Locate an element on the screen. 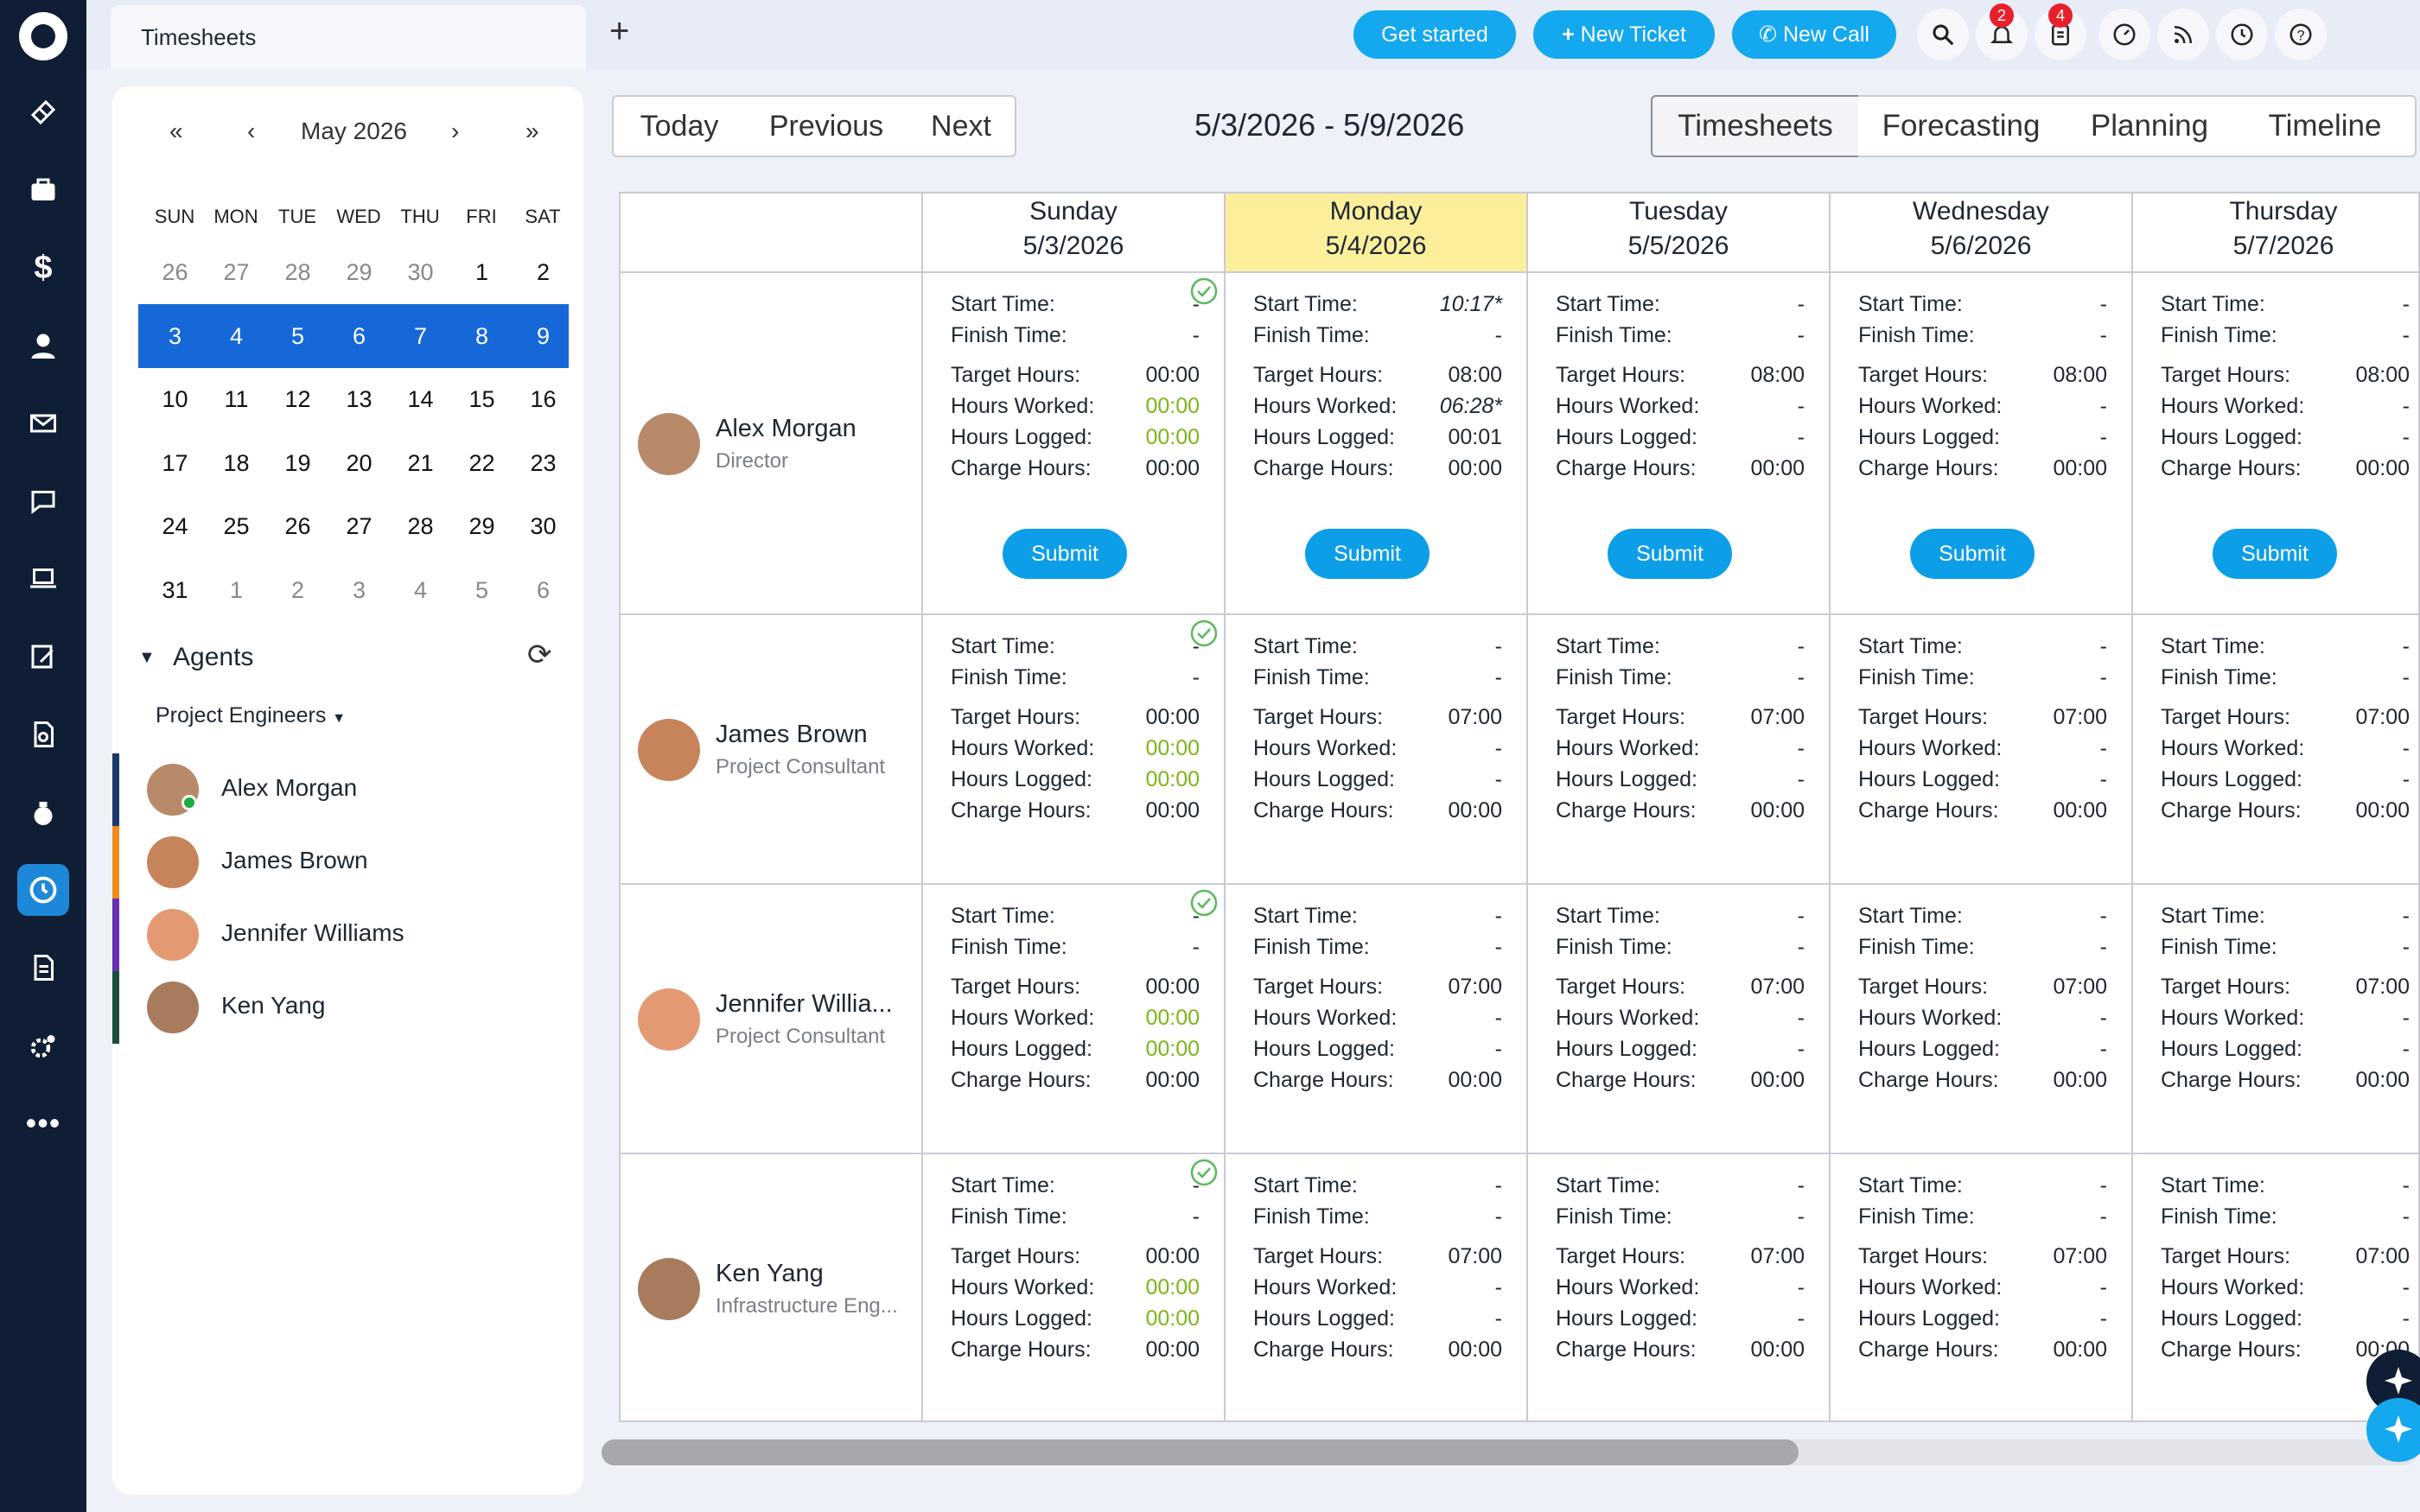 This screenshot has width=2420, height=1512. calendar-day: 31 is located at coordinates (175, 590).